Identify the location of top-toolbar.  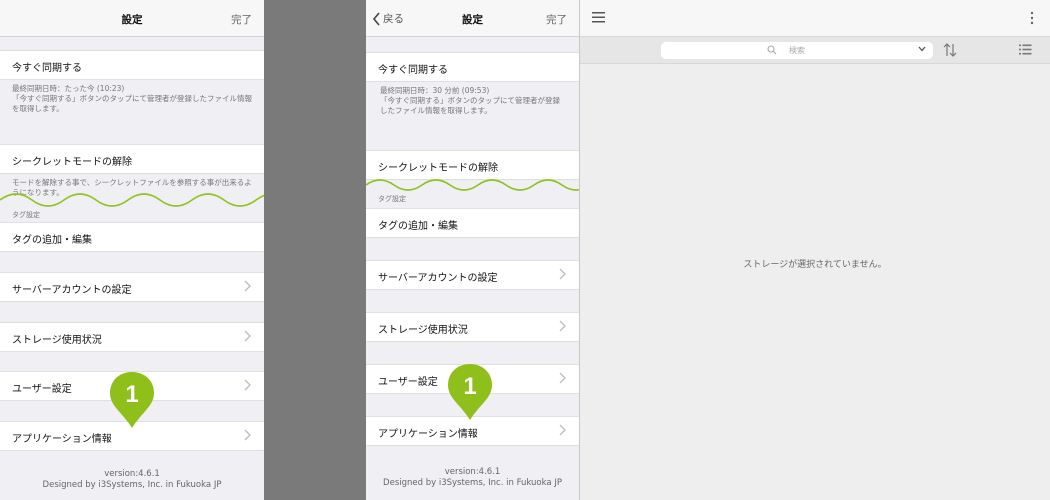
(815, 18).